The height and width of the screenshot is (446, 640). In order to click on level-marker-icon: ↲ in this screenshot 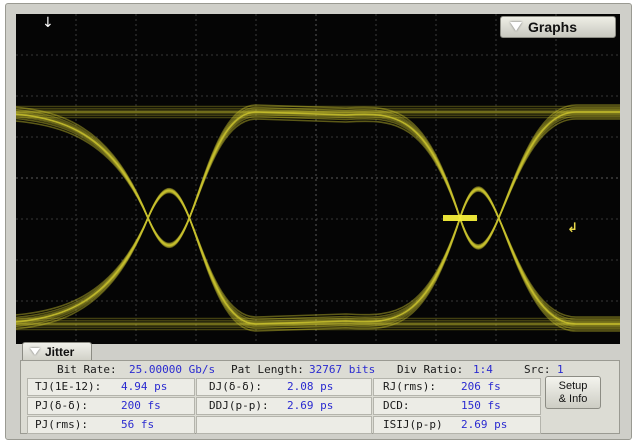, I will do `click(572, 228)`.